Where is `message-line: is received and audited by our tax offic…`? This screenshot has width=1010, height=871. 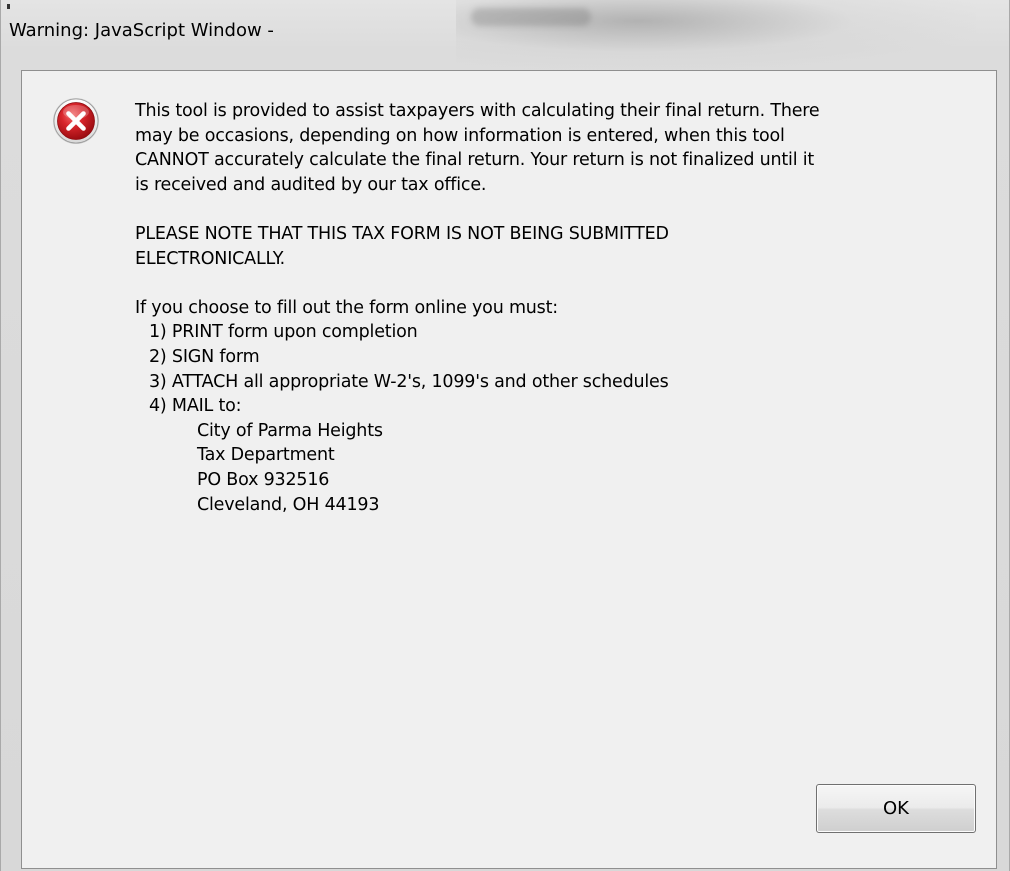
message-line: is received and audited by our tax offic… is located at coordinates (311, 184).